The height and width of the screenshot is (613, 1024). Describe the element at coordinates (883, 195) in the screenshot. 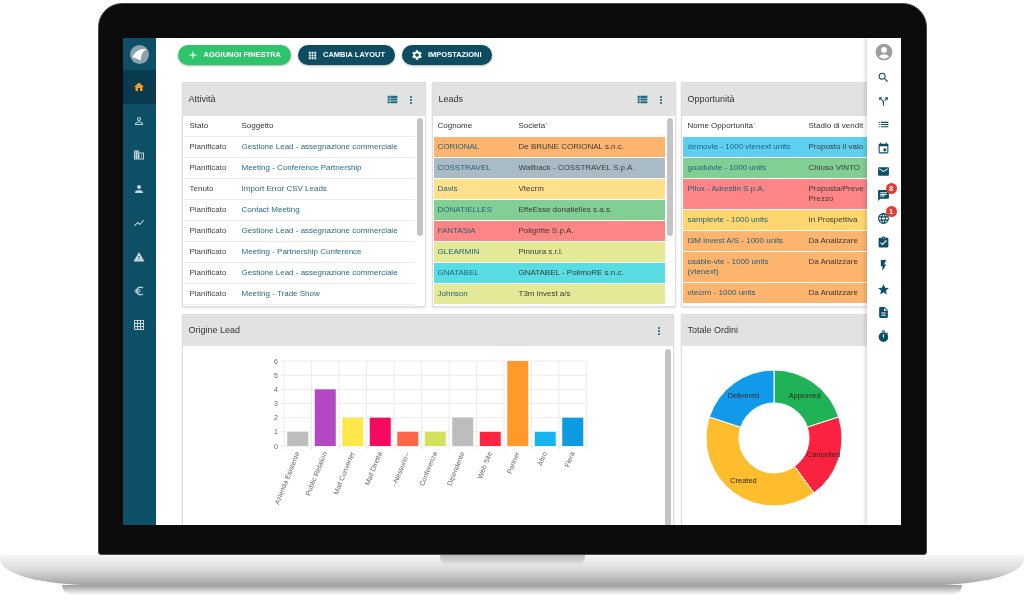

I see `chat-icon` at that location.